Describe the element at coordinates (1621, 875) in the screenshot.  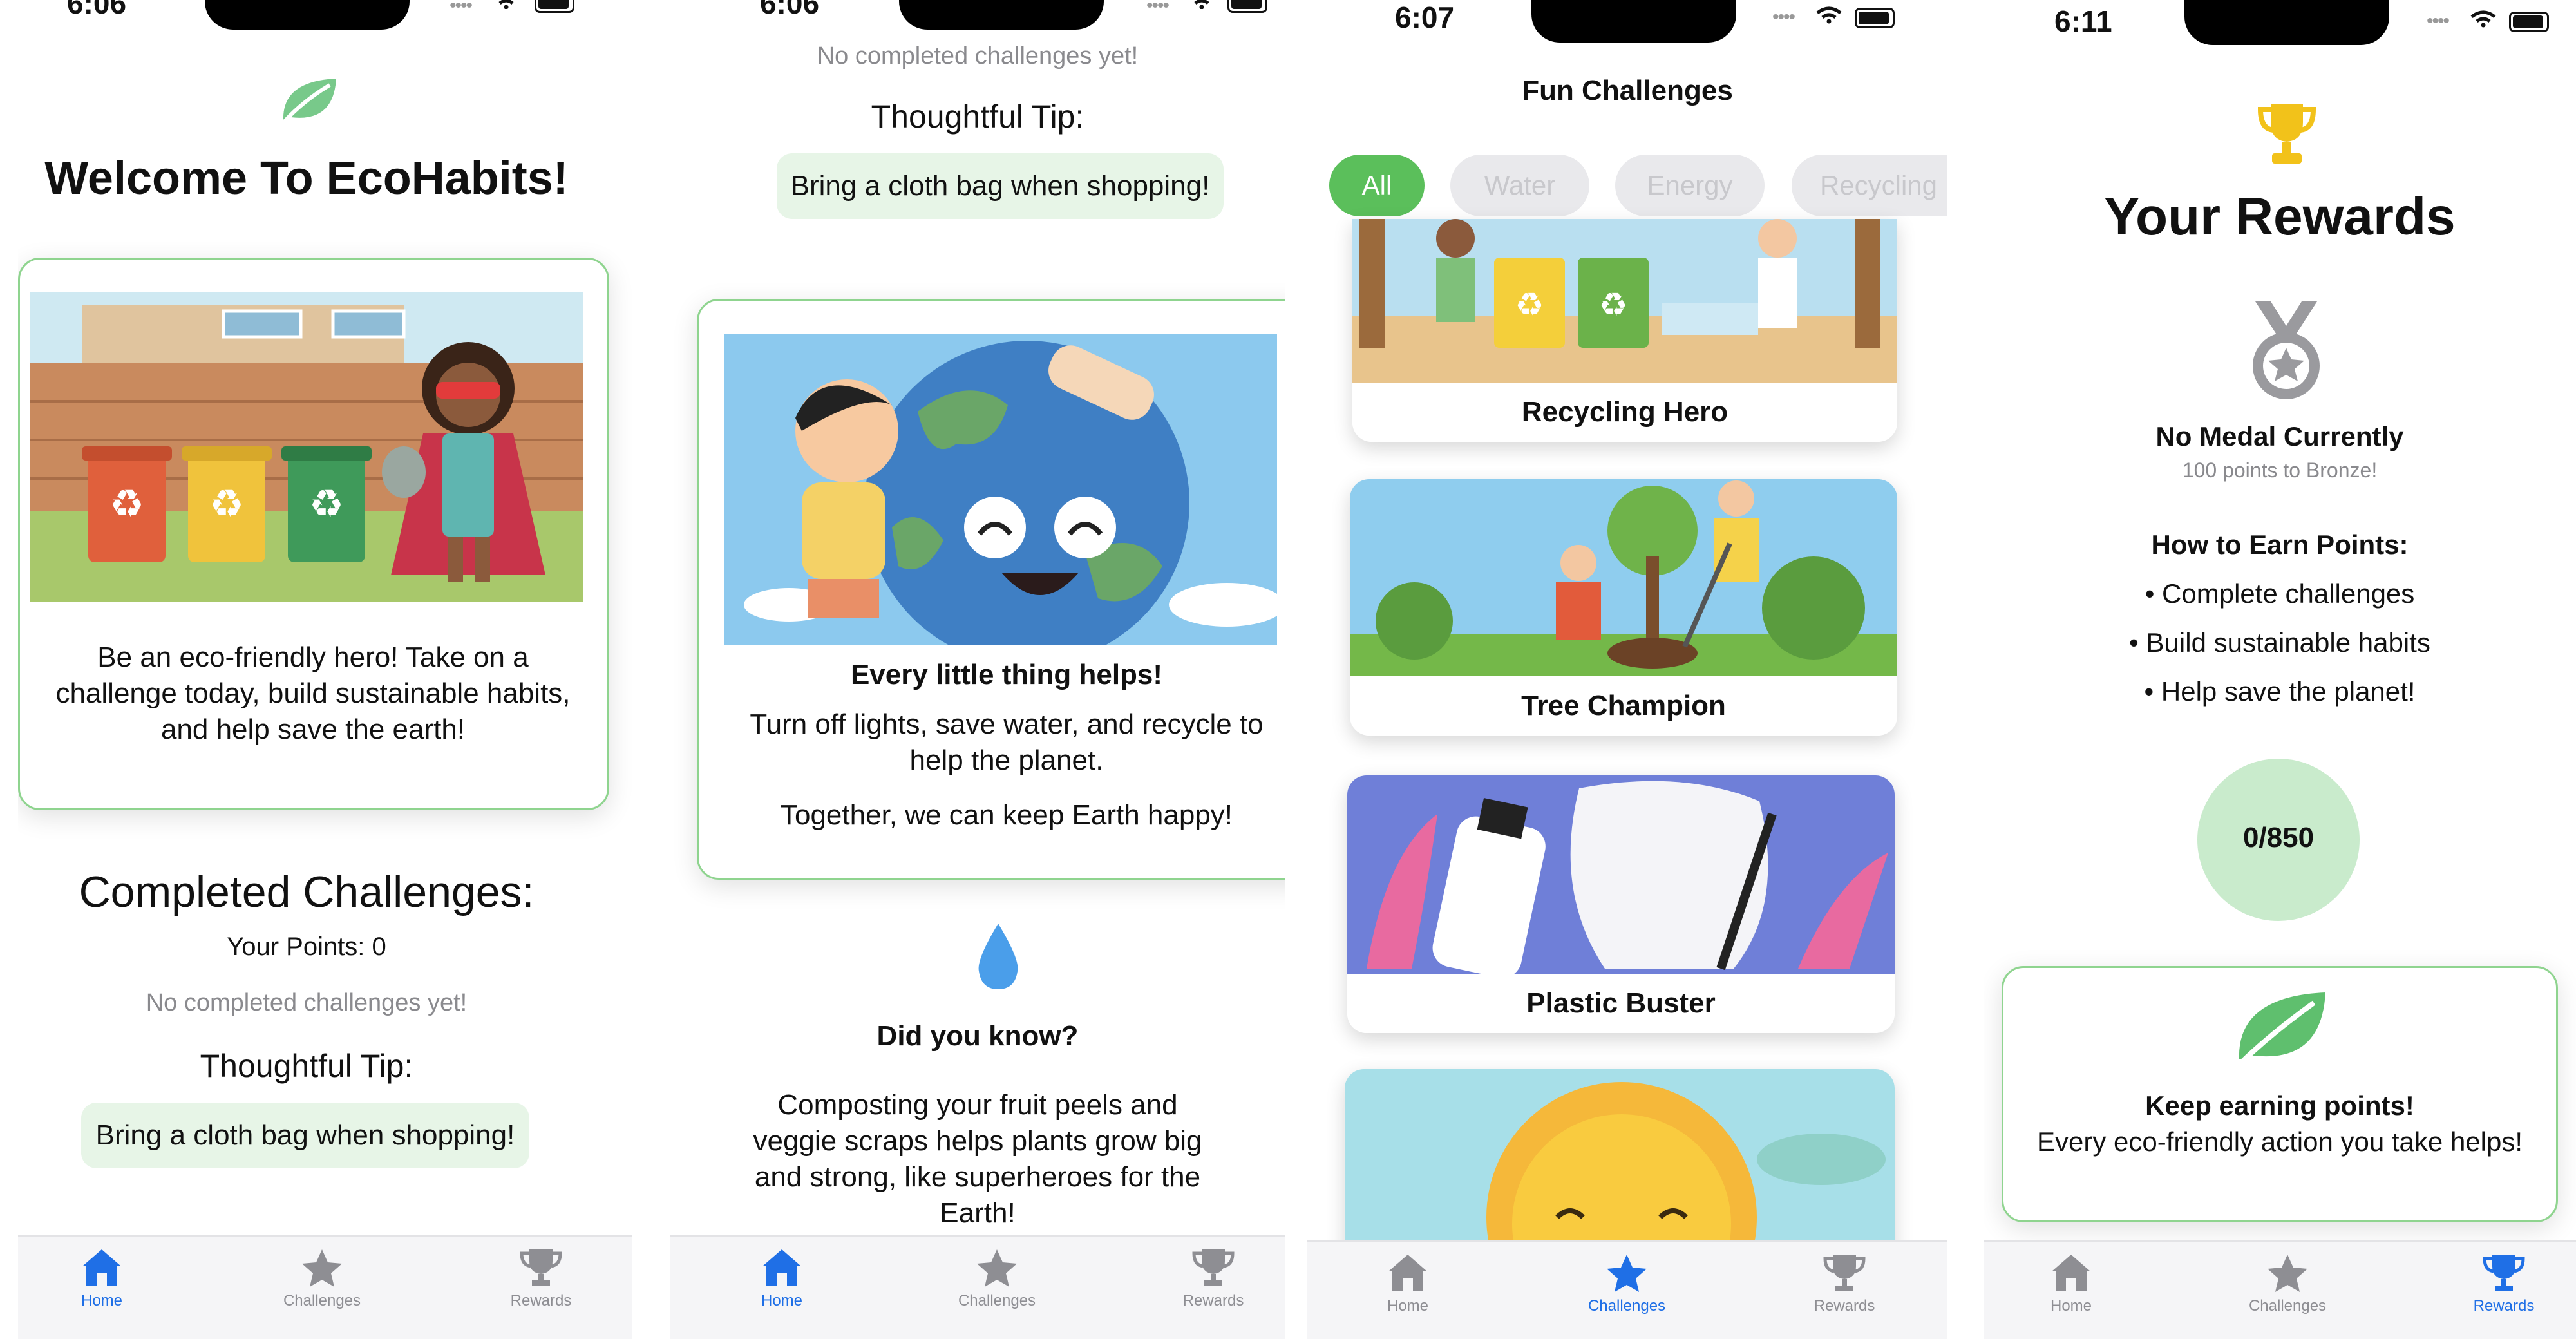
I see `plastic-illustration` at that location.